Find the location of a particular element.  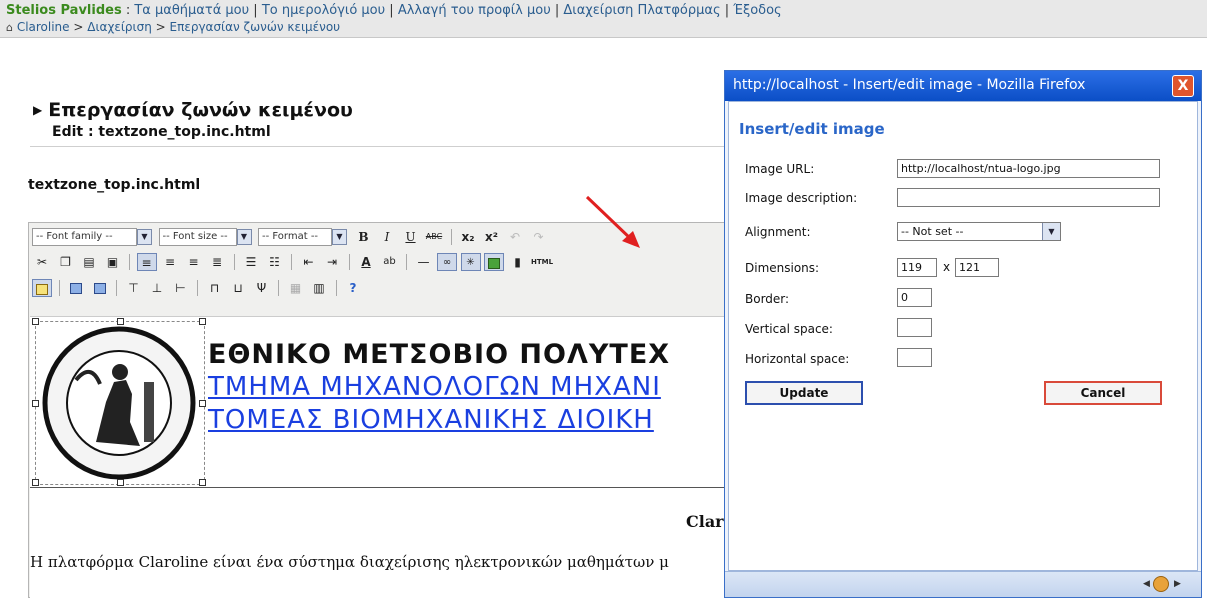

paste-icon: ▤ is located at coordinates (89, 262).